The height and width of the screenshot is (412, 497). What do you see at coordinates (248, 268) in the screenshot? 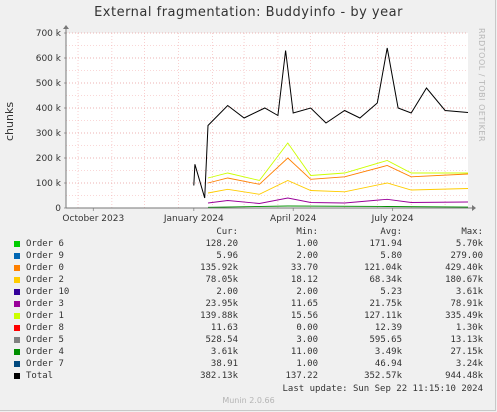
I see `legend-row: Order 0 135.92k 33.70 121.04k 429.40k` at bounding box center [248, 268].